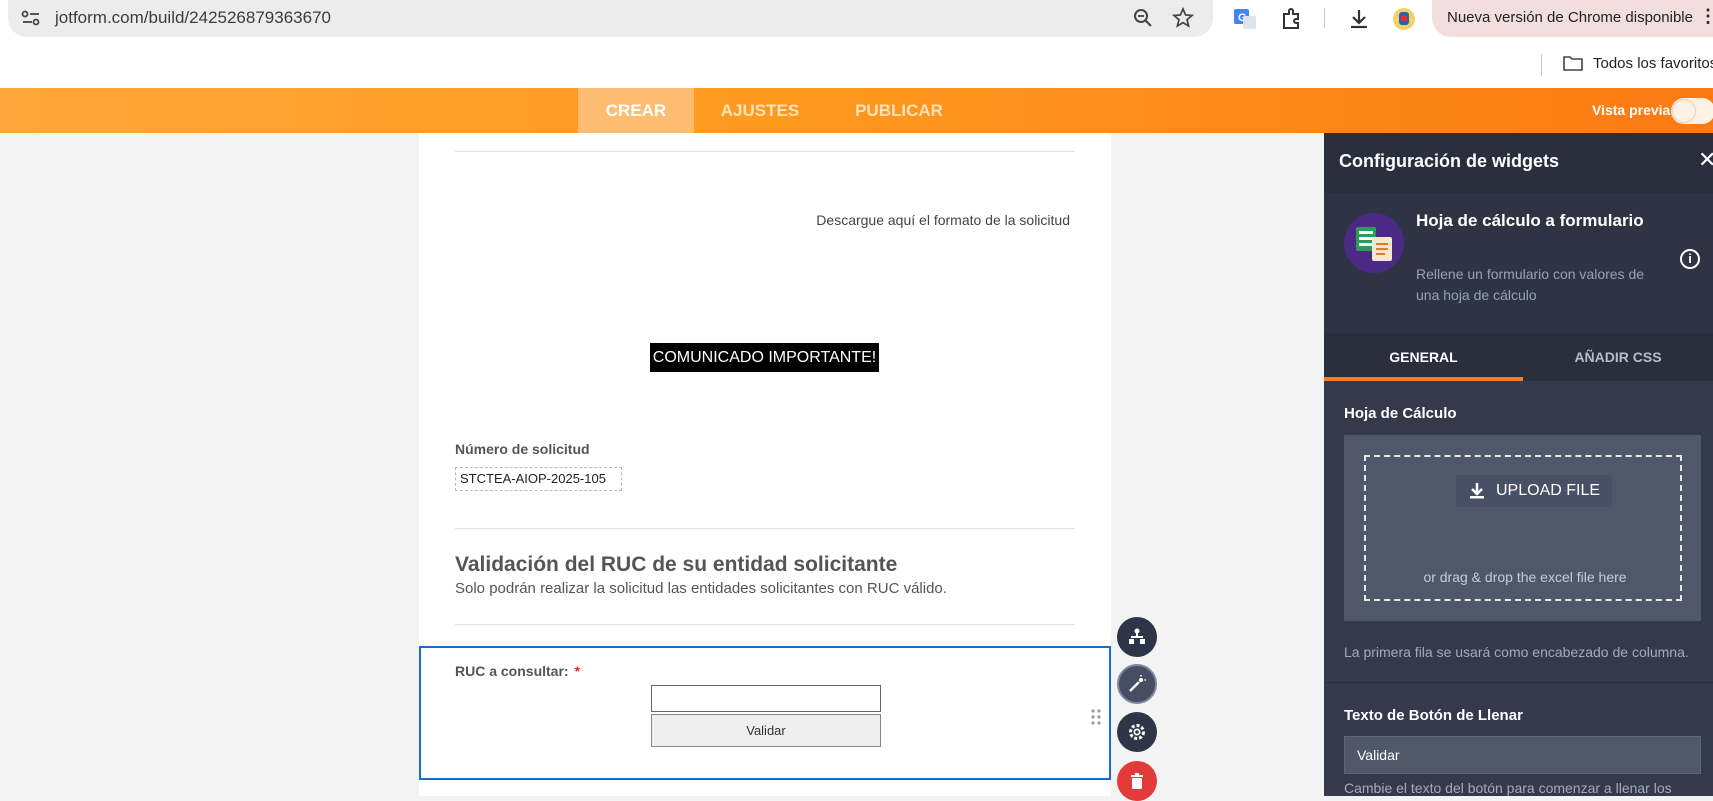  I want to click on drag-handle-icon, so click(1096, 717).